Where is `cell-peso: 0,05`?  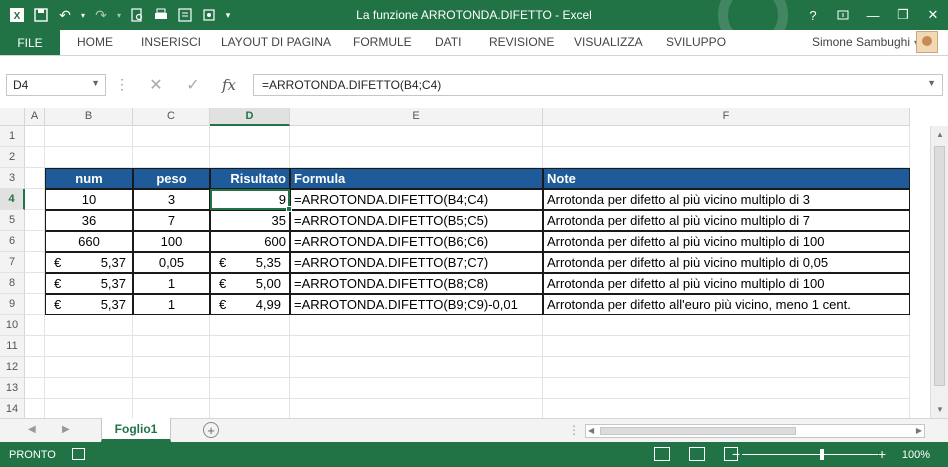
cell-peso: 0,05 is located at coordinates (171, 262).